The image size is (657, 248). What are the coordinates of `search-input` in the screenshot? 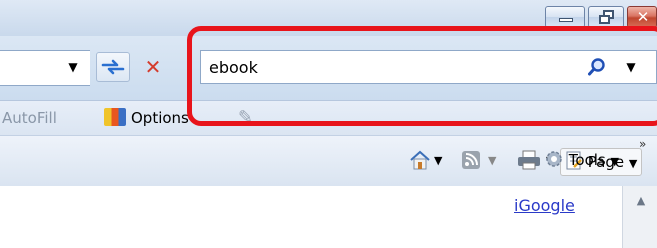 It's located at (389, 67).